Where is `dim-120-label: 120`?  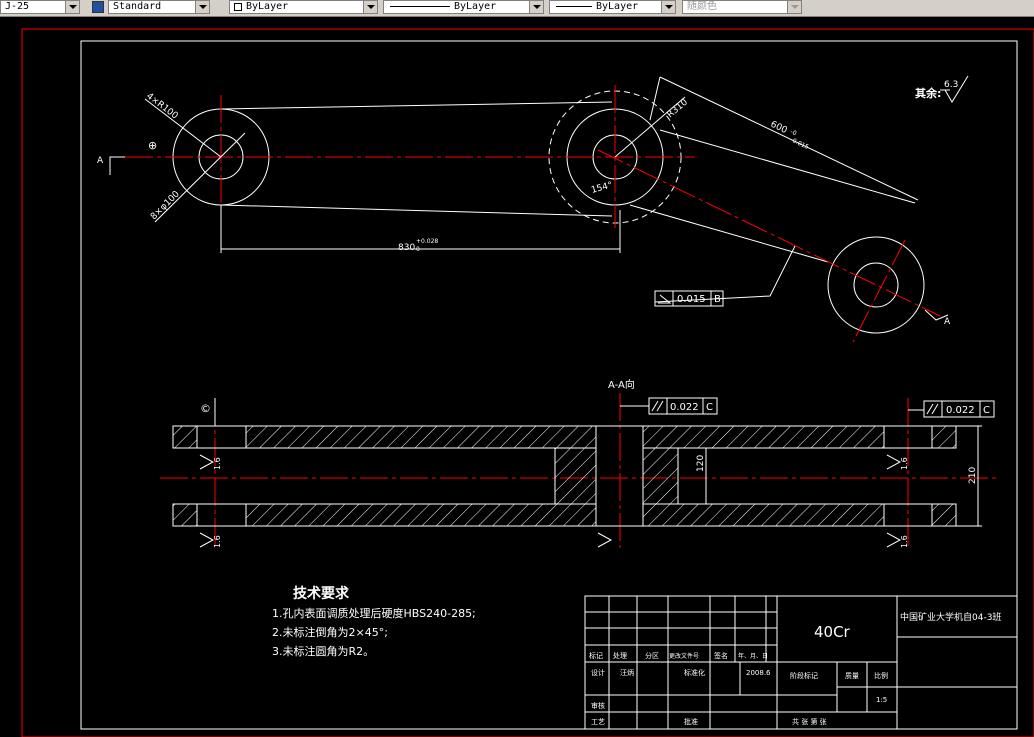
dim-120-label: 120 is located at coordinates (701, 463).